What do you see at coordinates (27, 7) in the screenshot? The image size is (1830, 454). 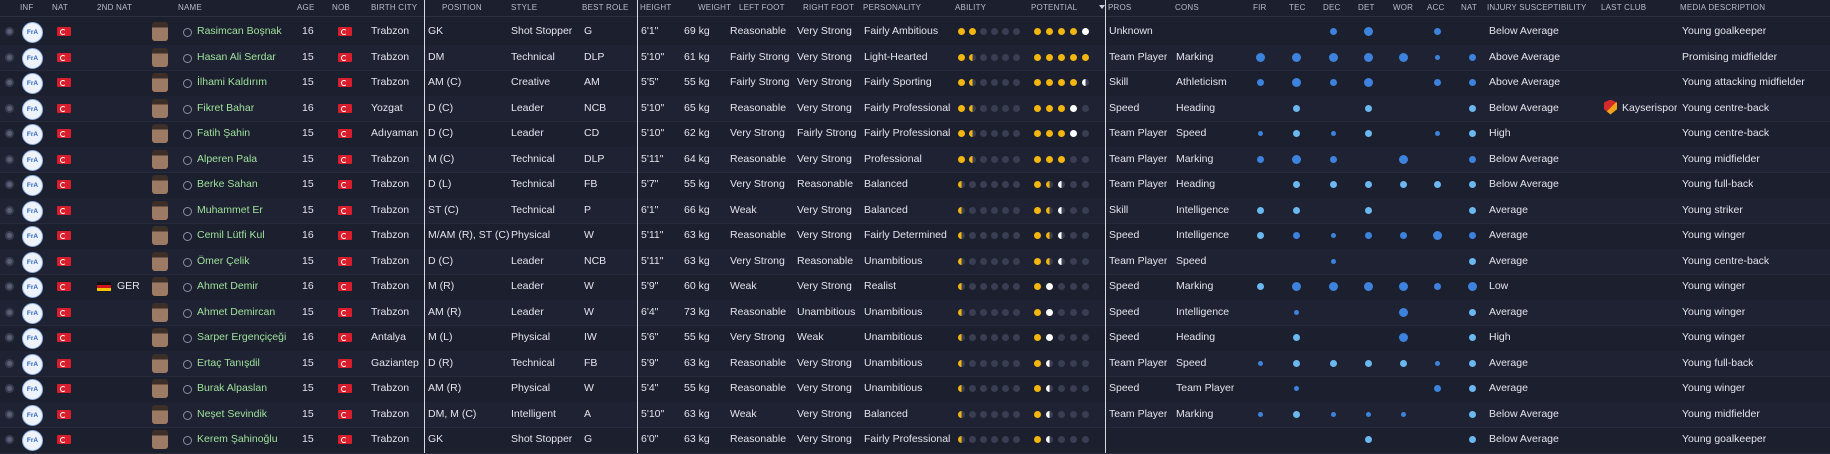 I see `column-header: INF` at bounding box center [27, 7].